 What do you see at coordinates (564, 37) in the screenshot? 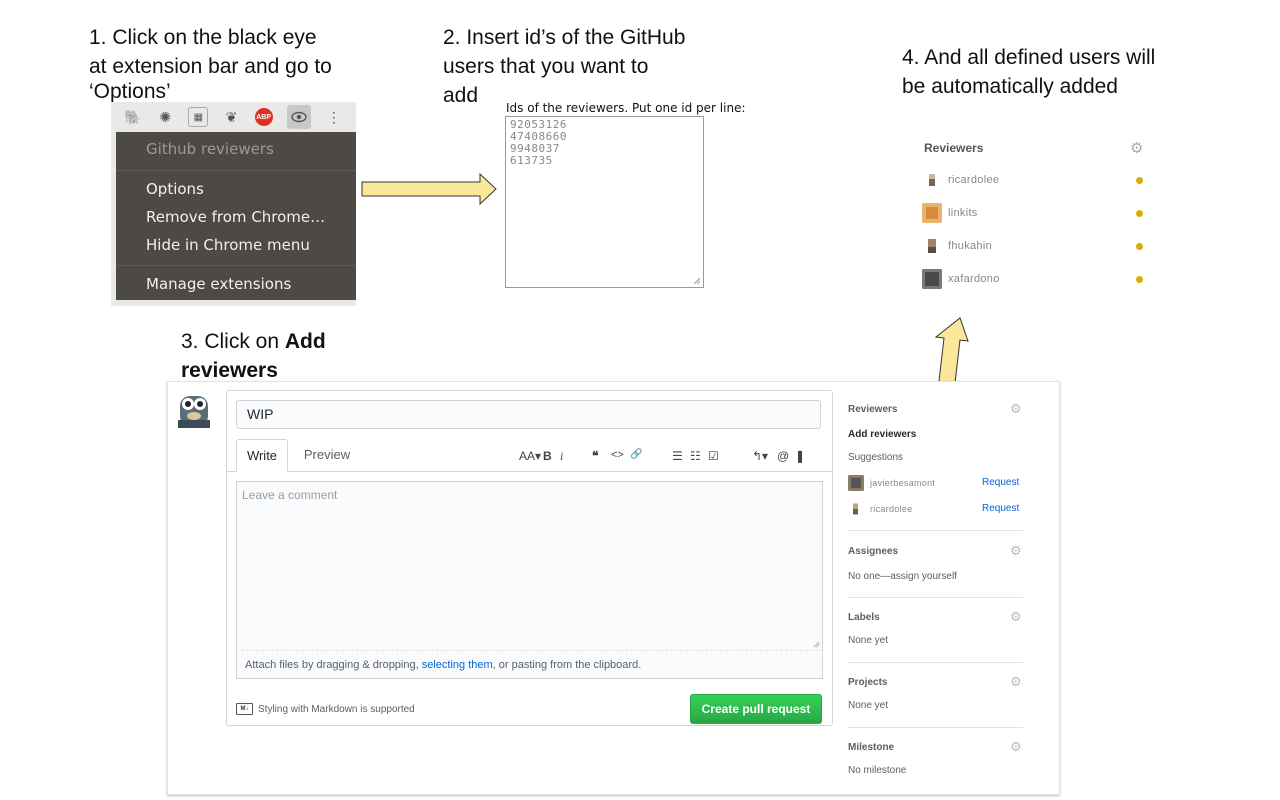
I see `step2-line1: 2. Insert id’s of the GitHub` at bounding box center [564, 37].